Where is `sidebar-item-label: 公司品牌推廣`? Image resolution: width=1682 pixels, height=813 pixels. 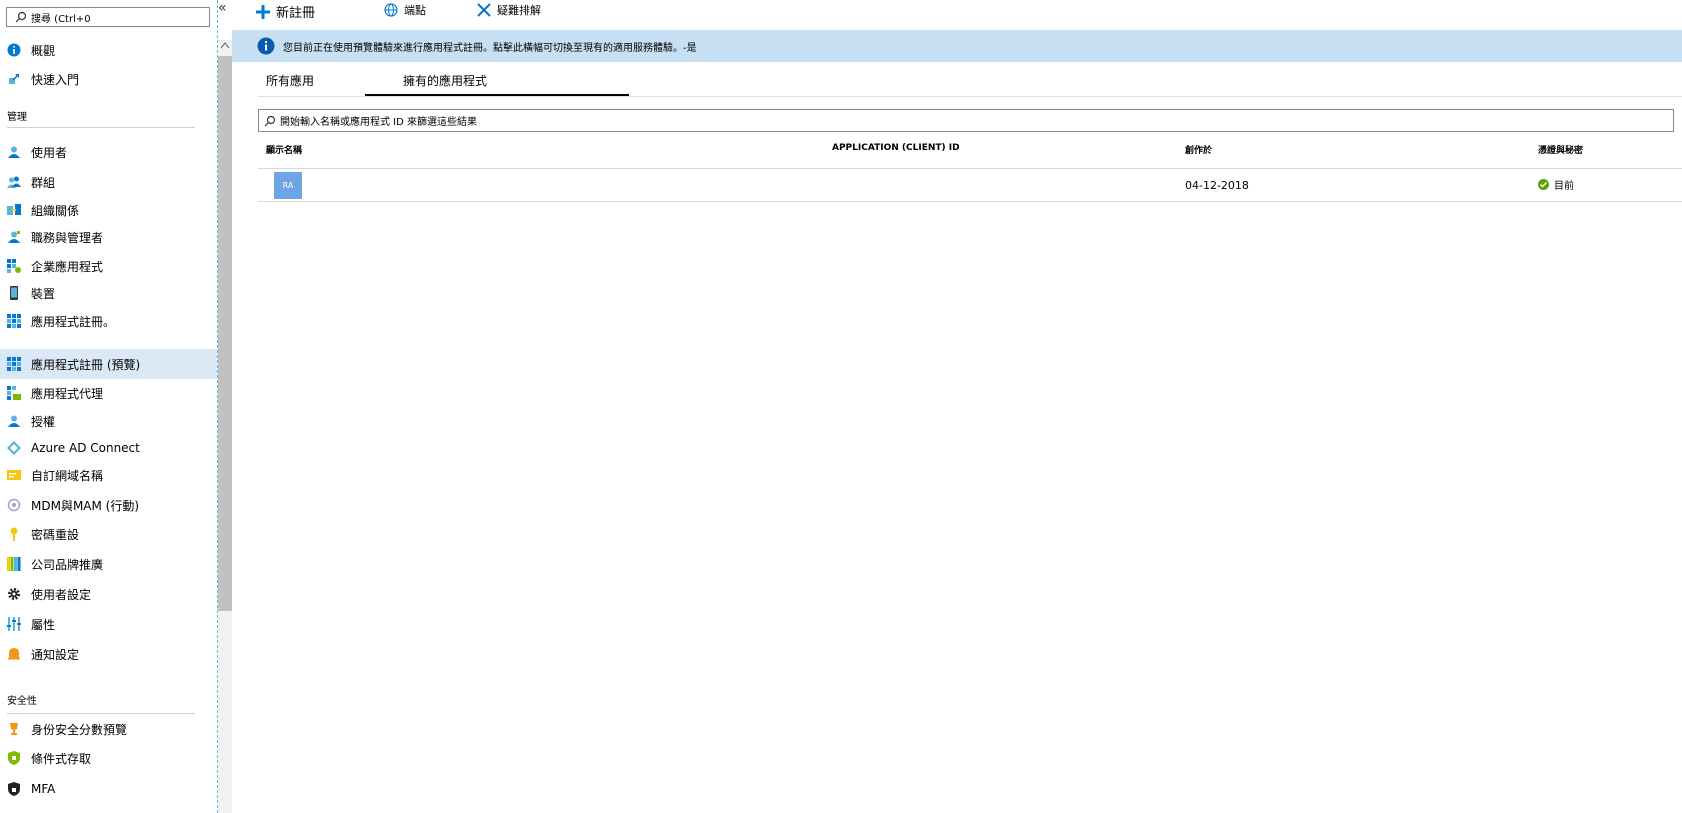 sidebar-item-label: 公司品牌推廣 is located at coordinates (67, 564).